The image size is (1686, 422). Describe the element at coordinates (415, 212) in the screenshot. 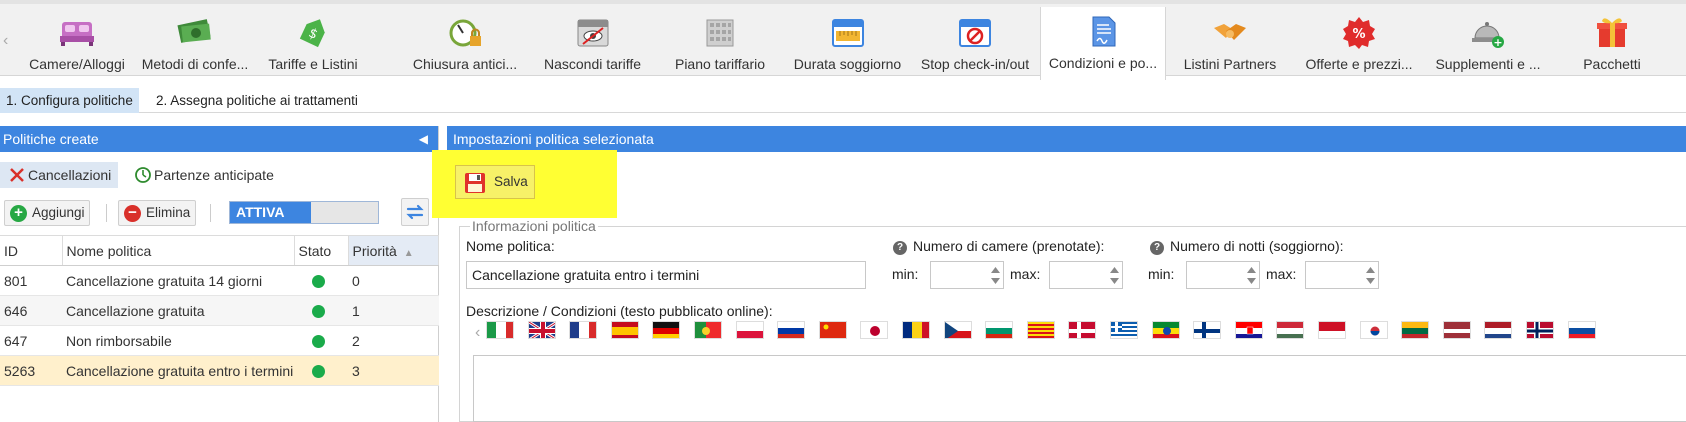

I see `refresh-button` at that location.